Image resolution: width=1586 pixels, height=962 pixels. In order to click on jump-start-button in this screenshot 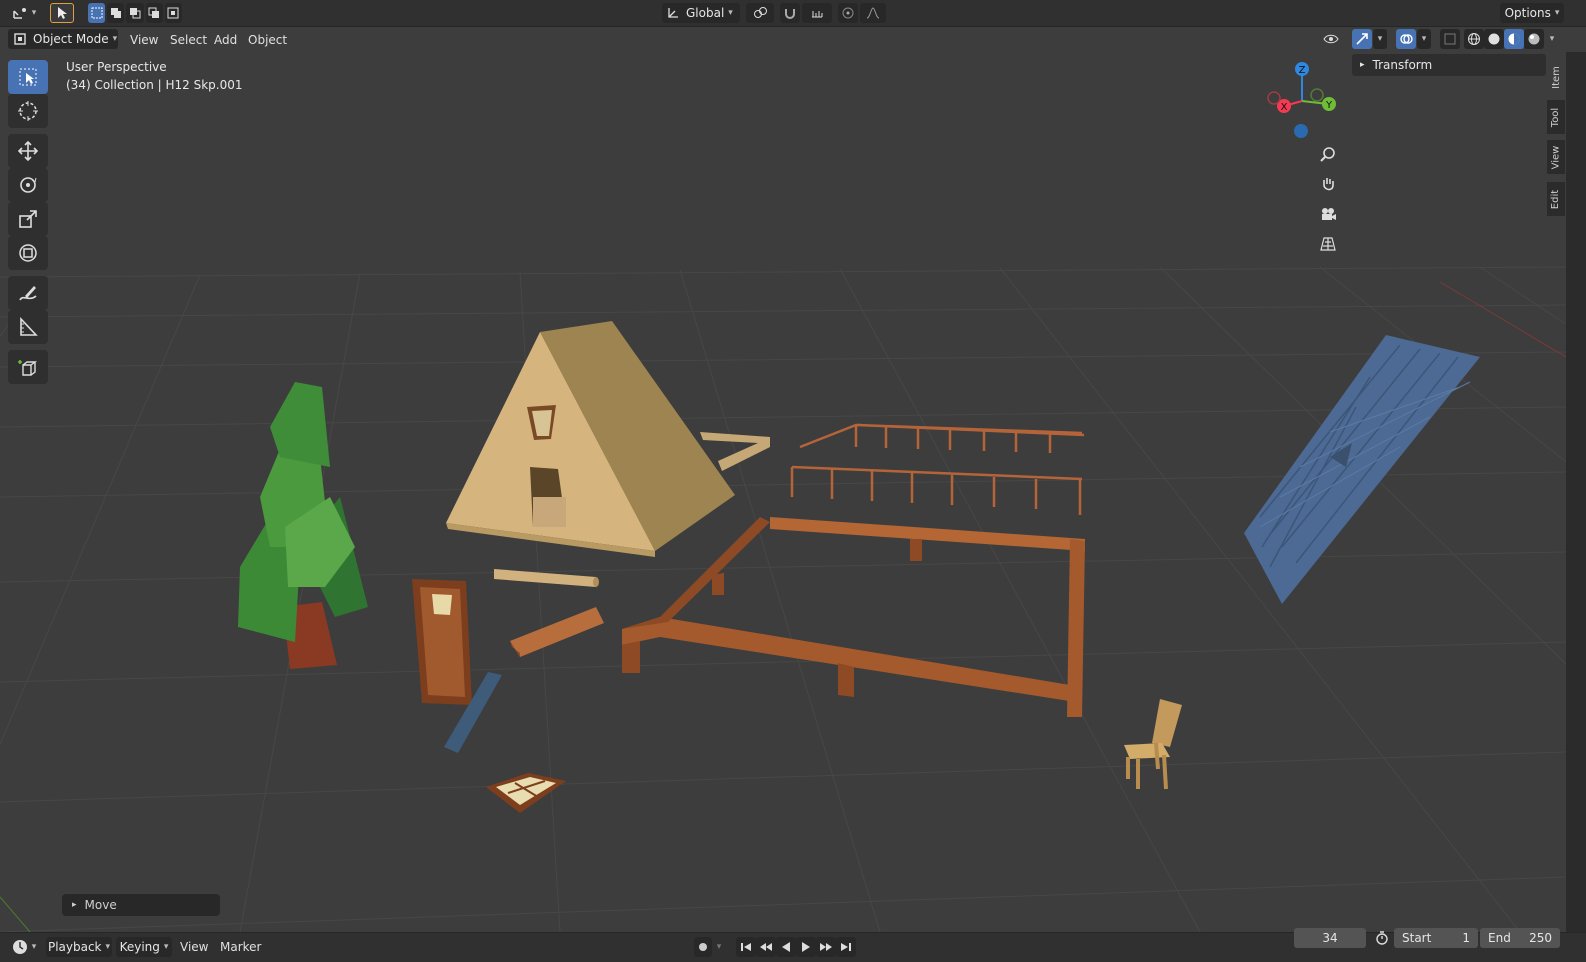, I will do `click(746, 947)`.